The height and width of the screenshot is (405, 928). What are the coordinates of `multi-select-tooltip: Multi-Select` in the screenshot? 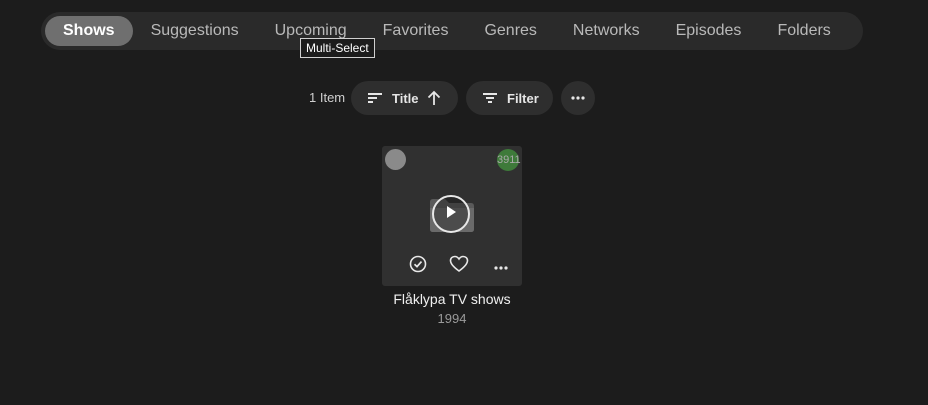 It's located at (337, 48).